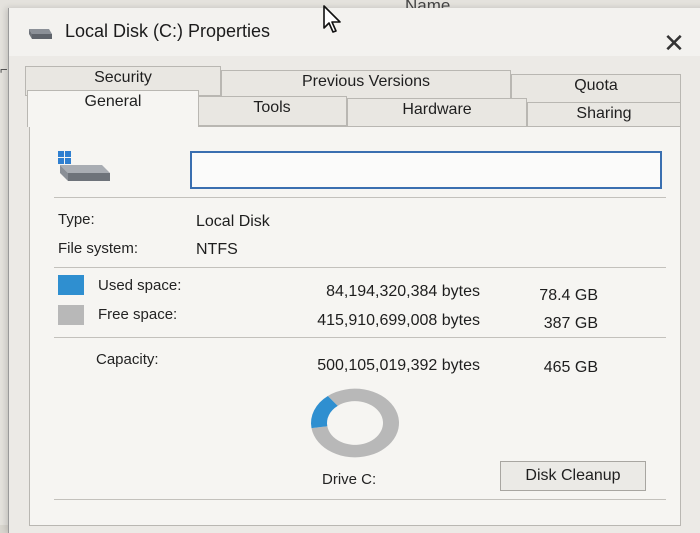 The width and height of the screenshot is (700, 533). I want to click on drive-icon, so click(84, 168).